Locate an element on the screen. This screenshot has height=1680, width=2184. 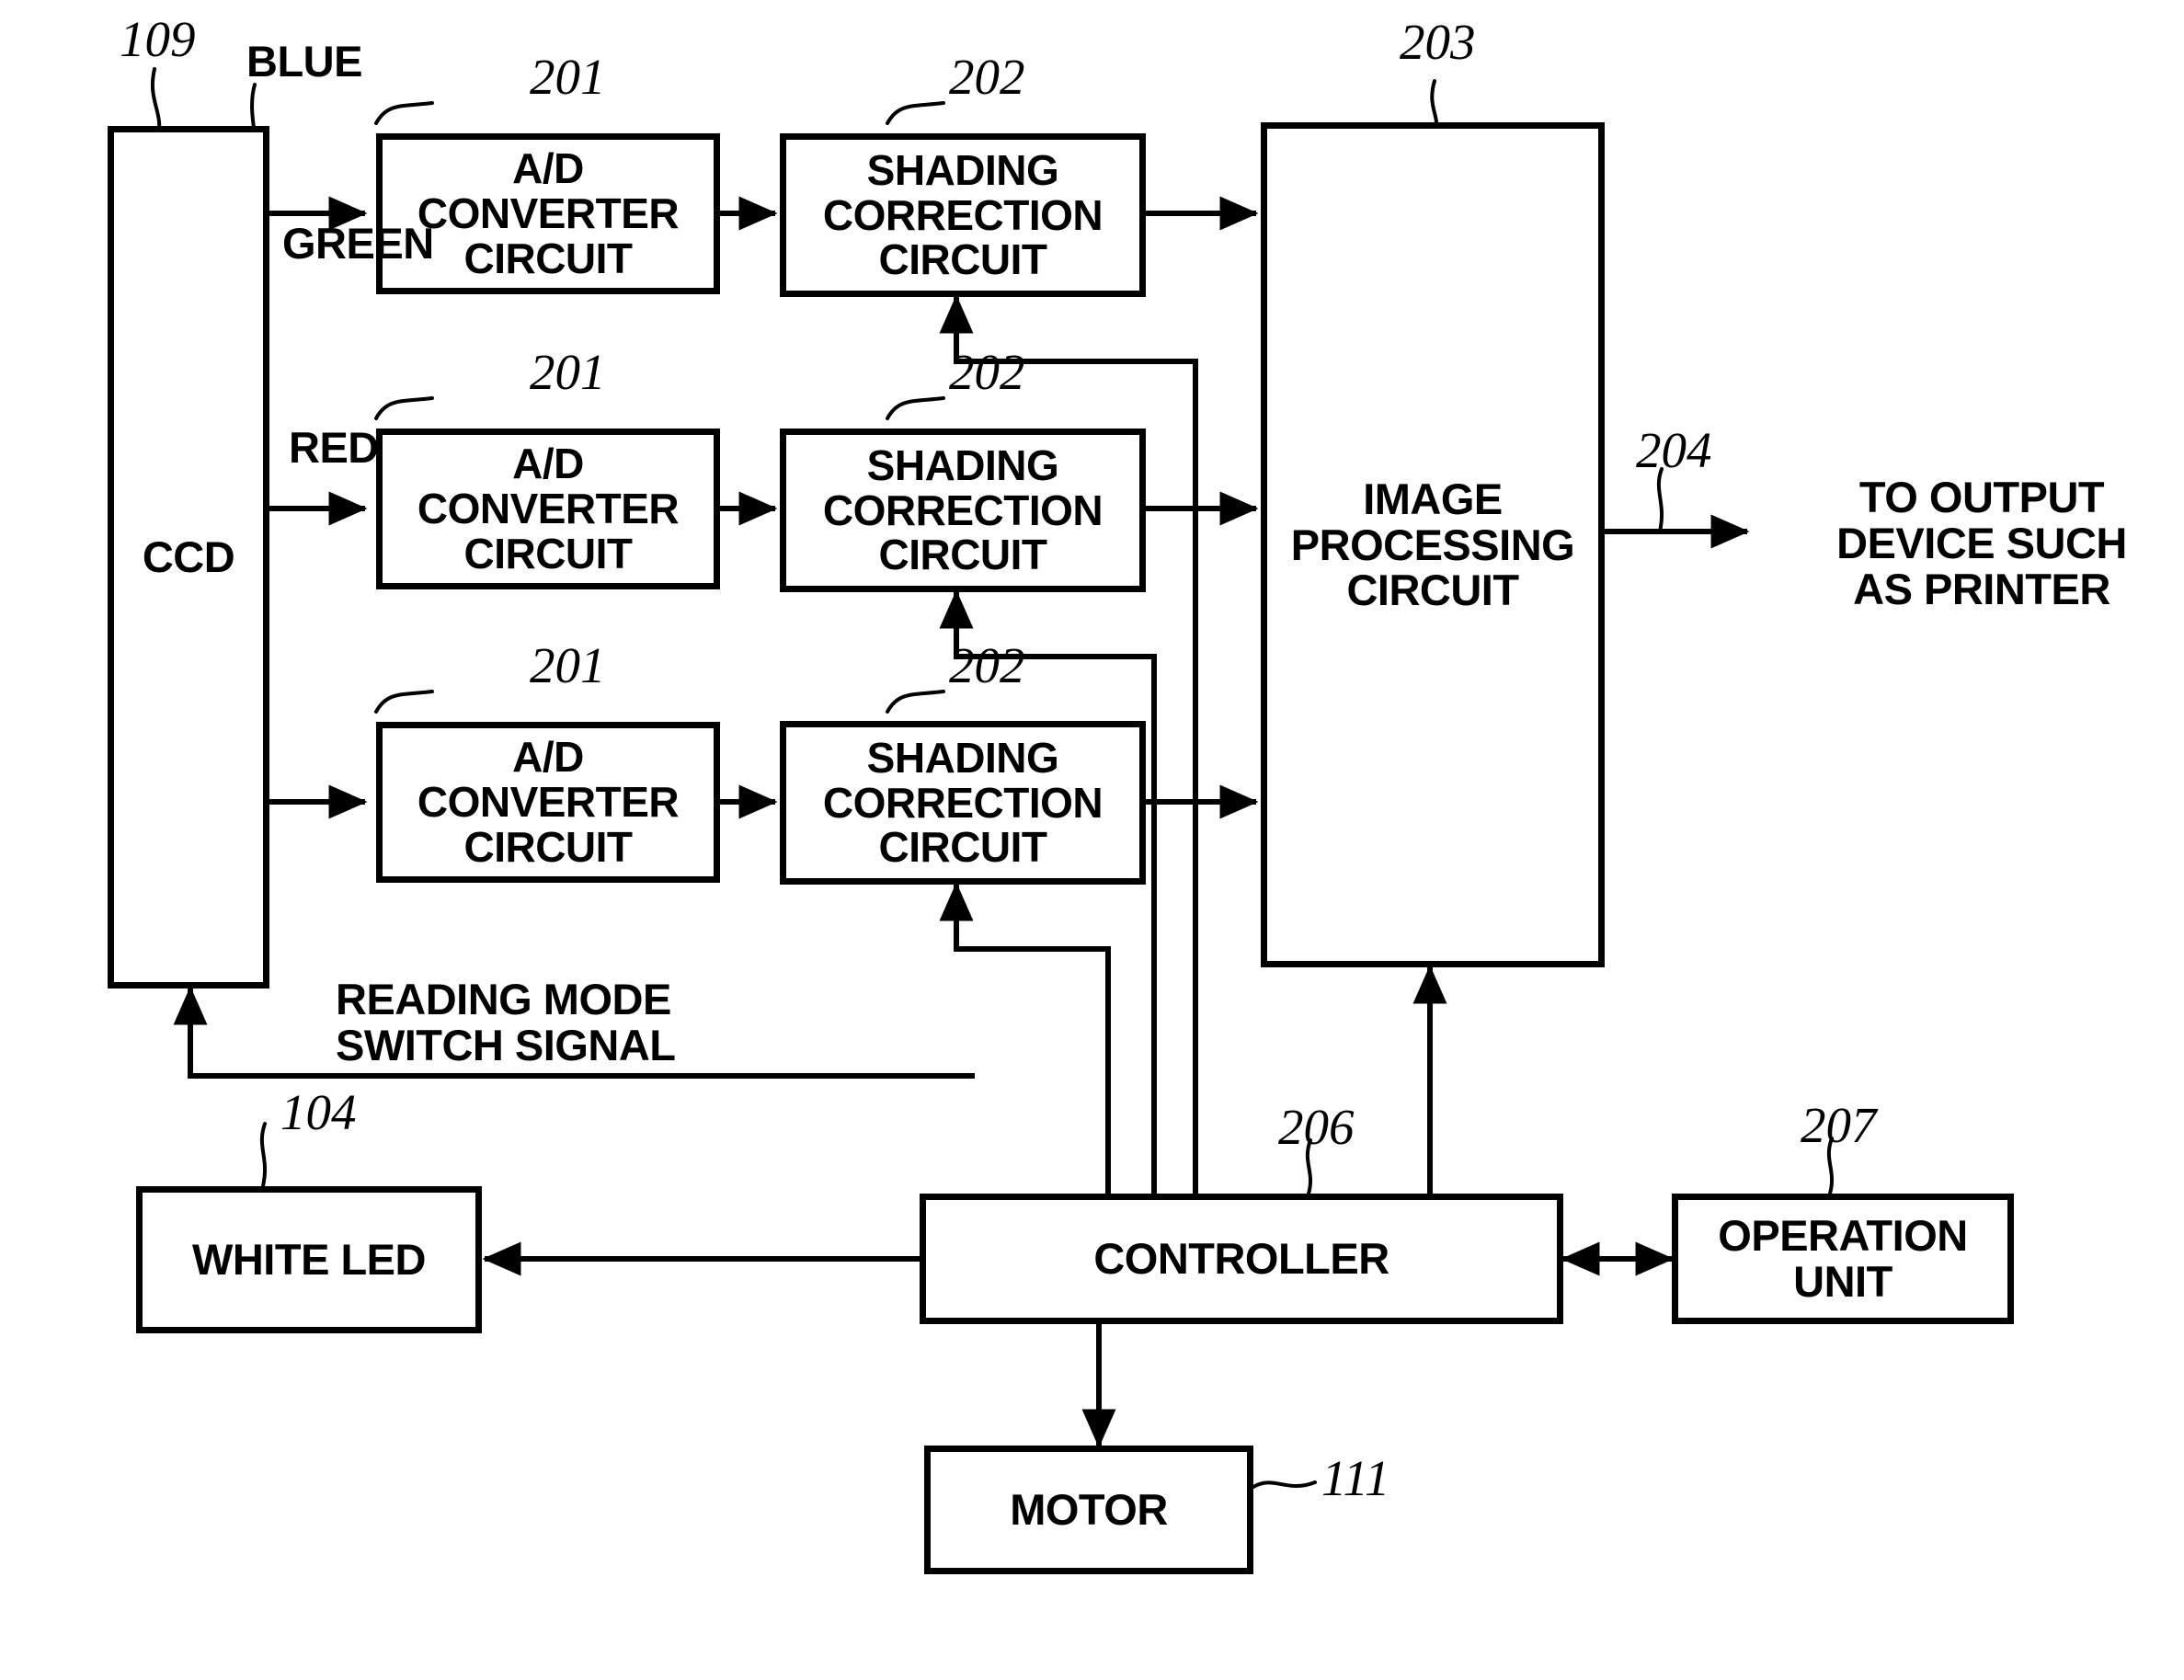
ref-201-green: 201 is located at coordinates (568, 372).